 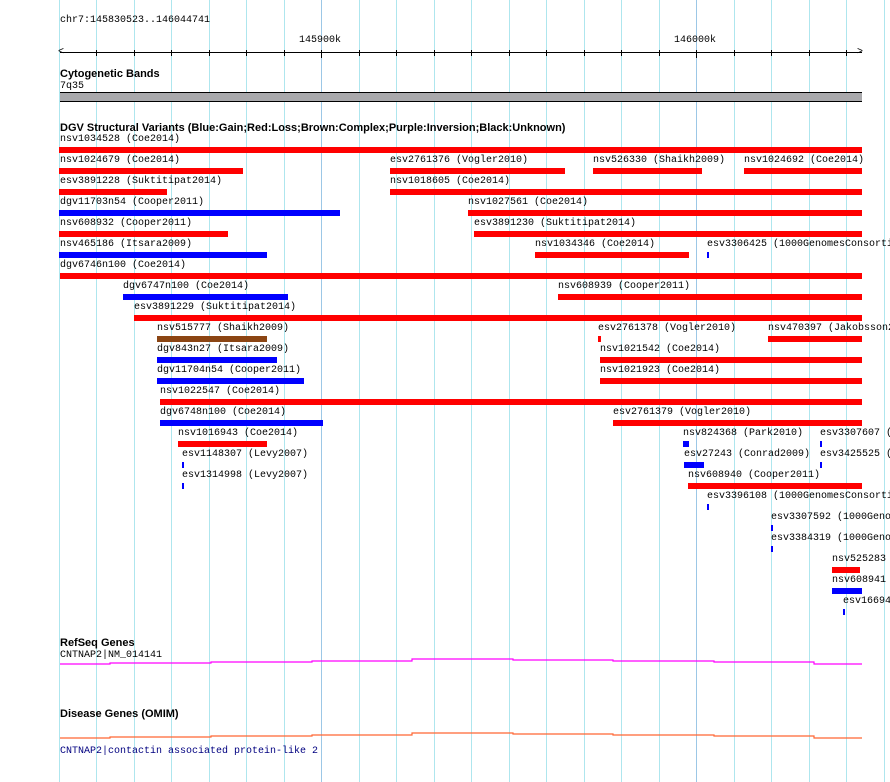 What do you see at coordinates (119, 714) in the screenshot?
I see `omim-track-title: Disease Genes (OMIM)` at bounding box center [119, 714].